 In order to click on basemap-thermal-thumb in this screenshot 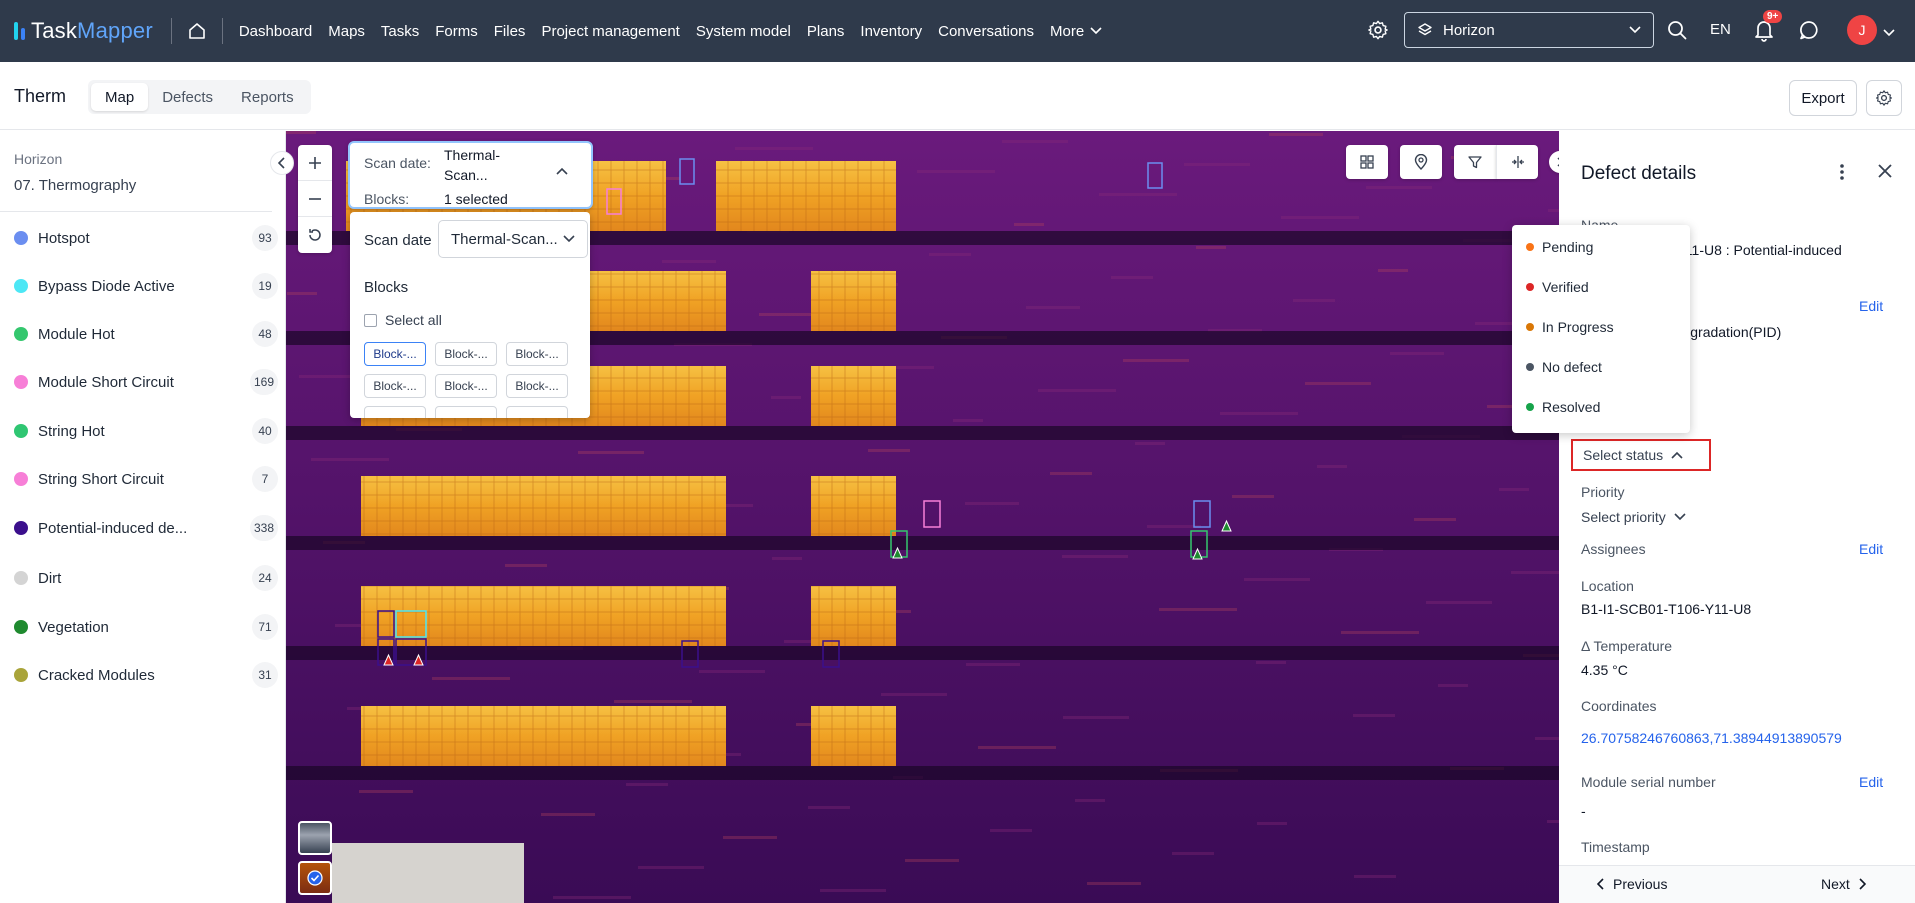, I will do `click(315, 878)`.